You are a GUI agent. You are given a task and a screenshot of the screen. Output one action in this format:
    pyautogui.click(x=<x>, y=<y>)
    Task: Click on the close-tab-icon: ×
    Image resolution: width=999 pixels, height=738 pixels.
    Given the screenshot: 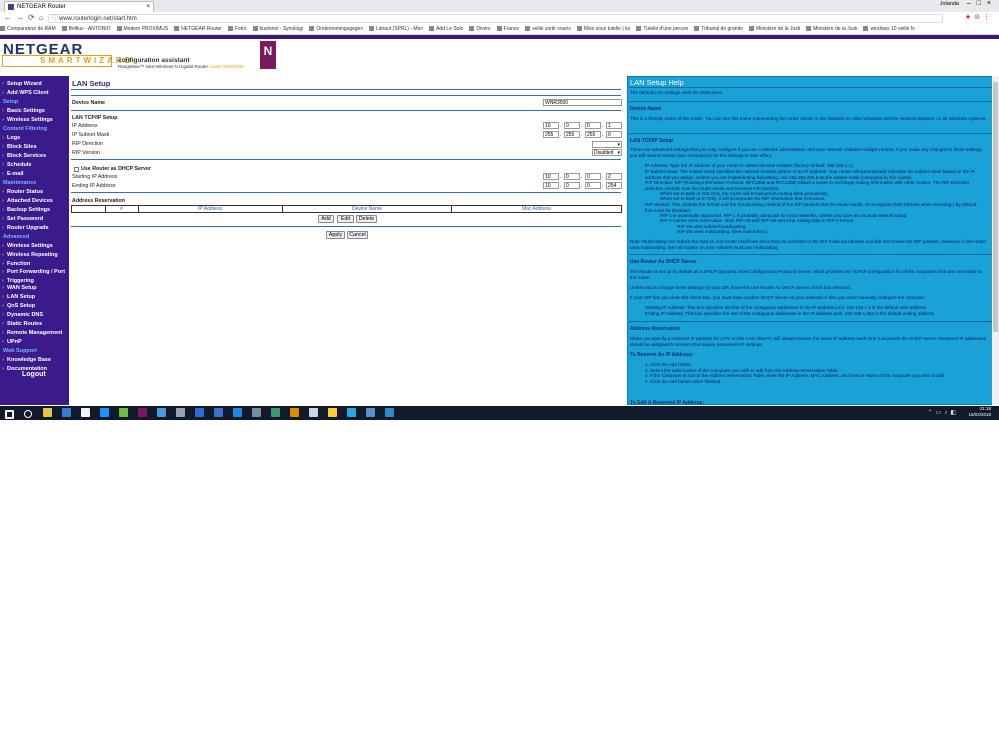 What is the action you would take?
    pyautogui.click(x=148, y=7)
    